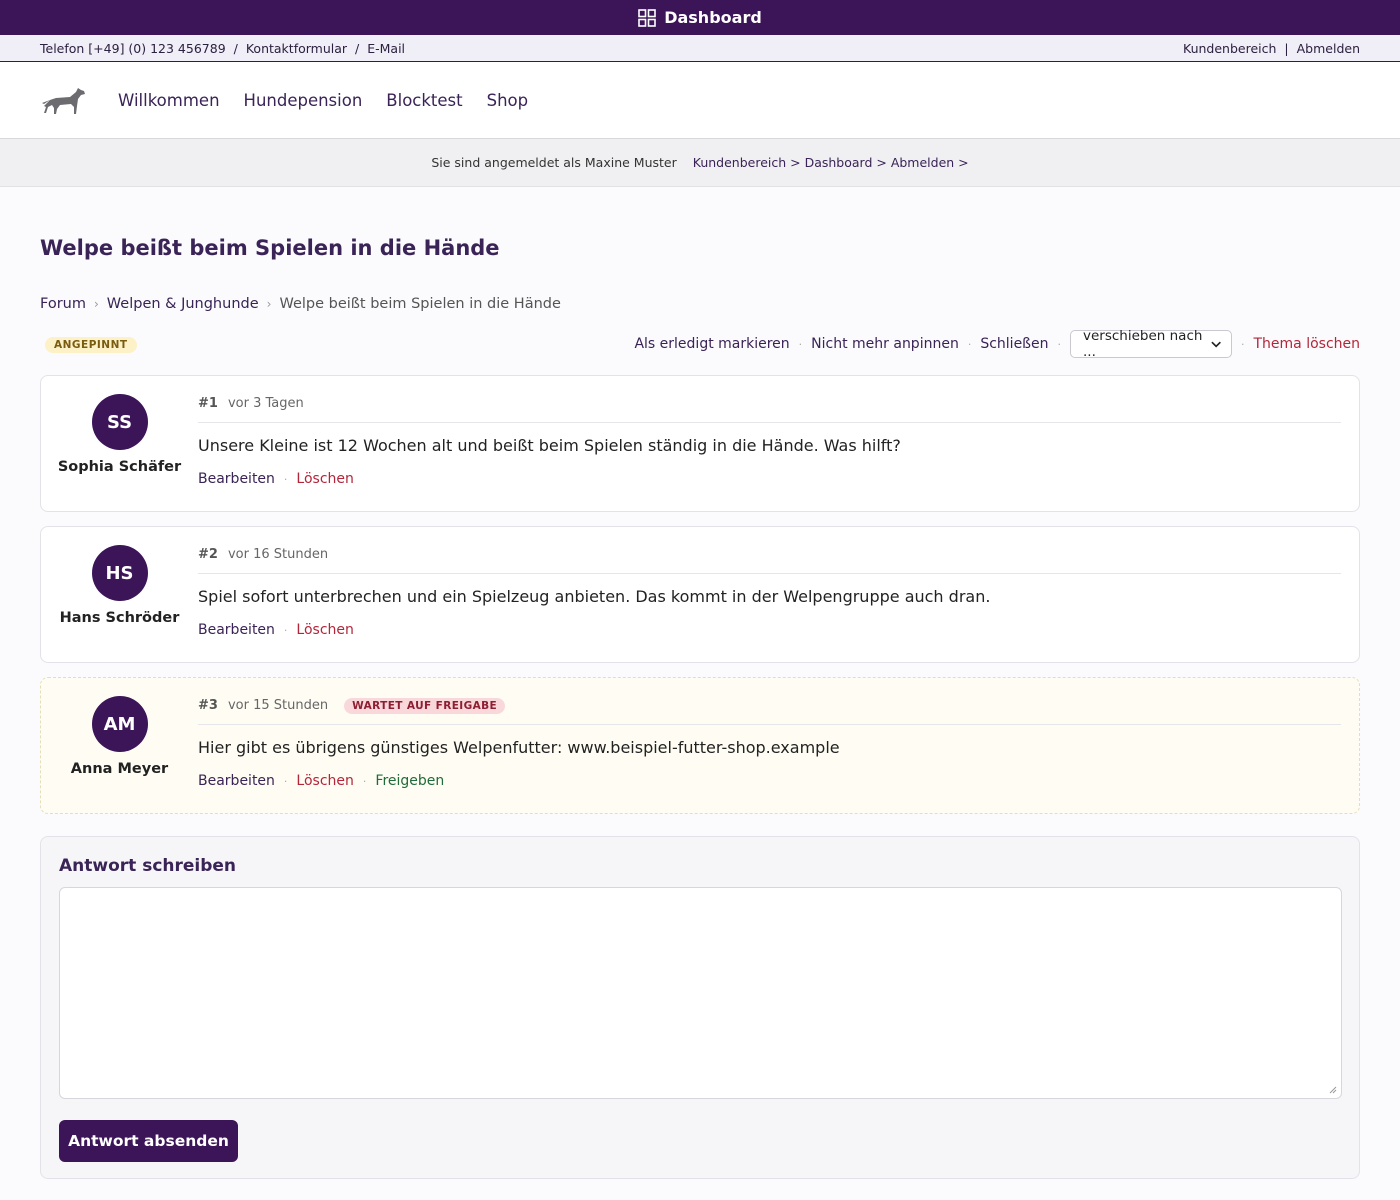  I want to click on account-crumbs: Kundenbereich > Dashboard > Abmelden >, so click(831, 162).